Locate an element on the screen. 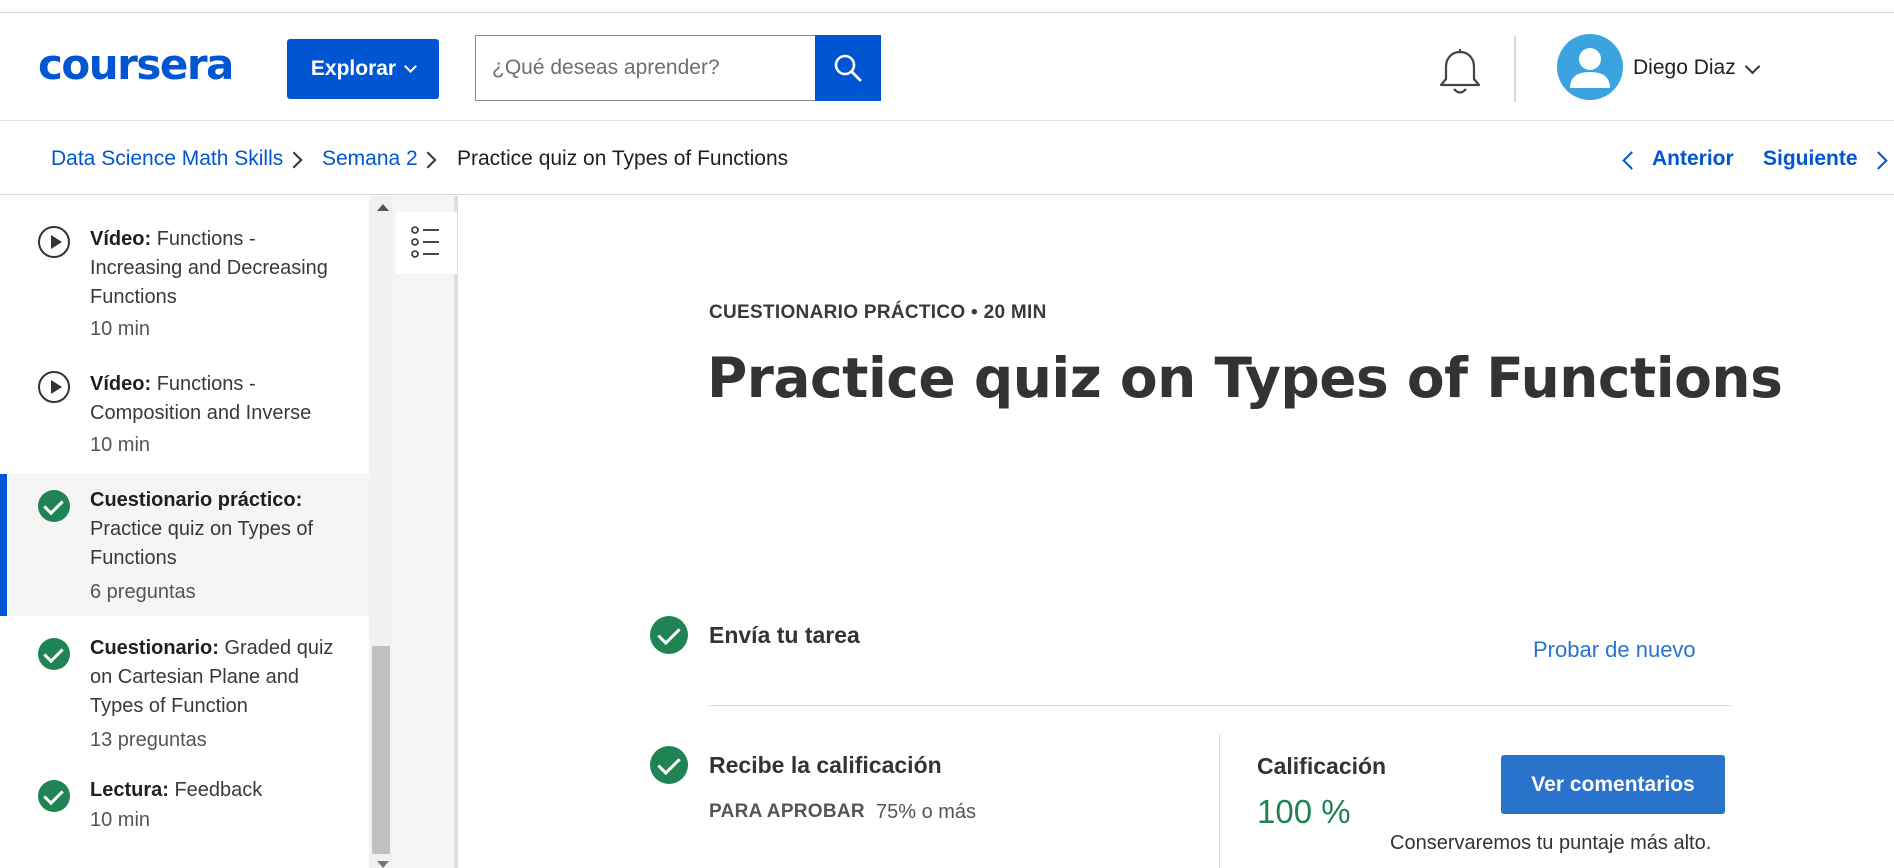  sidebar-item-meta: 13 preguntas is located at coordinates (148, 740).